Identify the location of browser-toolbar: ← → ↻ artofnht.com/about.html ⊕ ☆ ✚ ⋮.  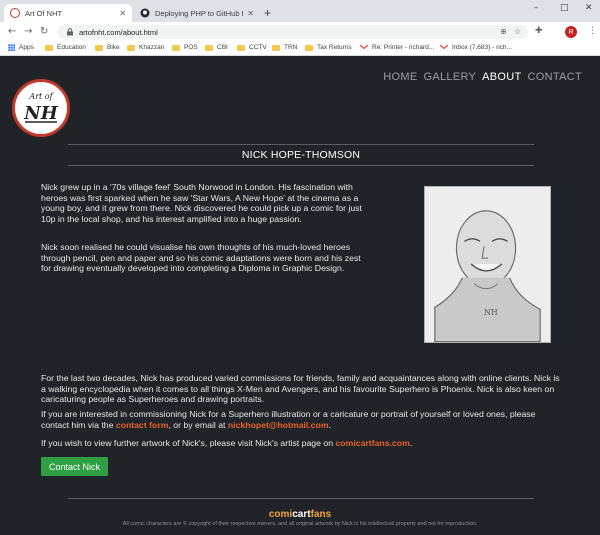
(300, 32).